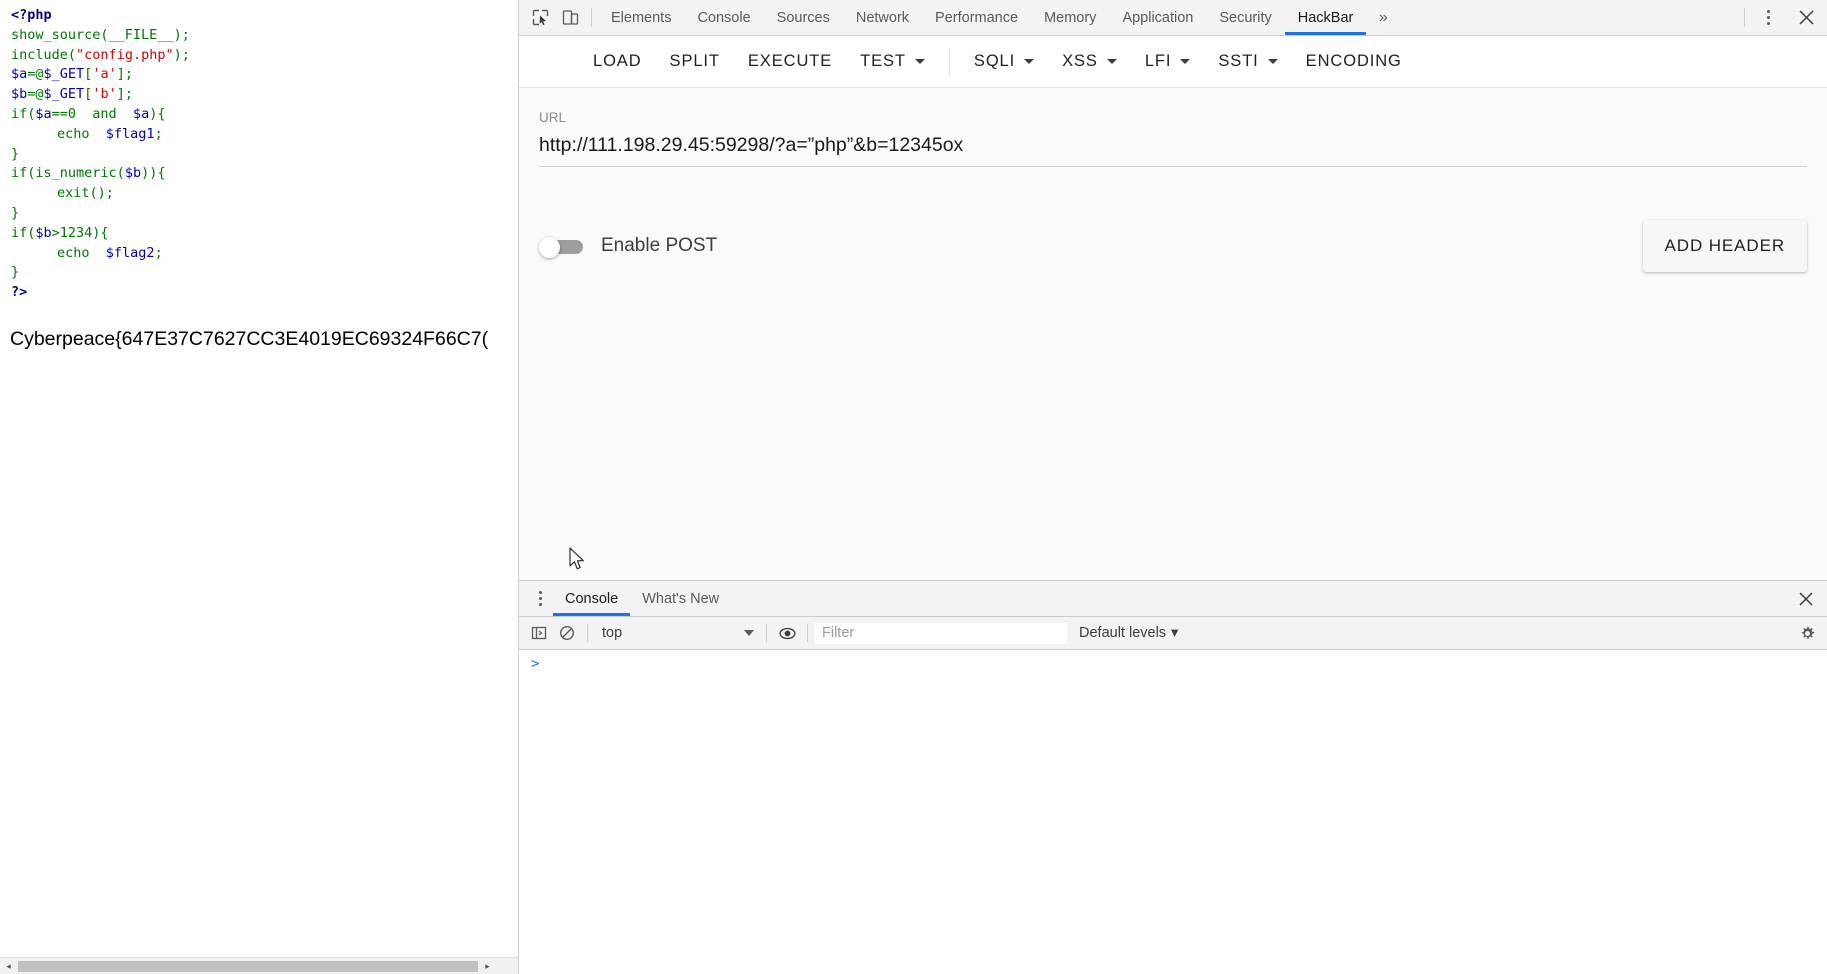 This screenshot has width=1827, height=974. I want to click on code-token: $flag2, so click(130, 252).